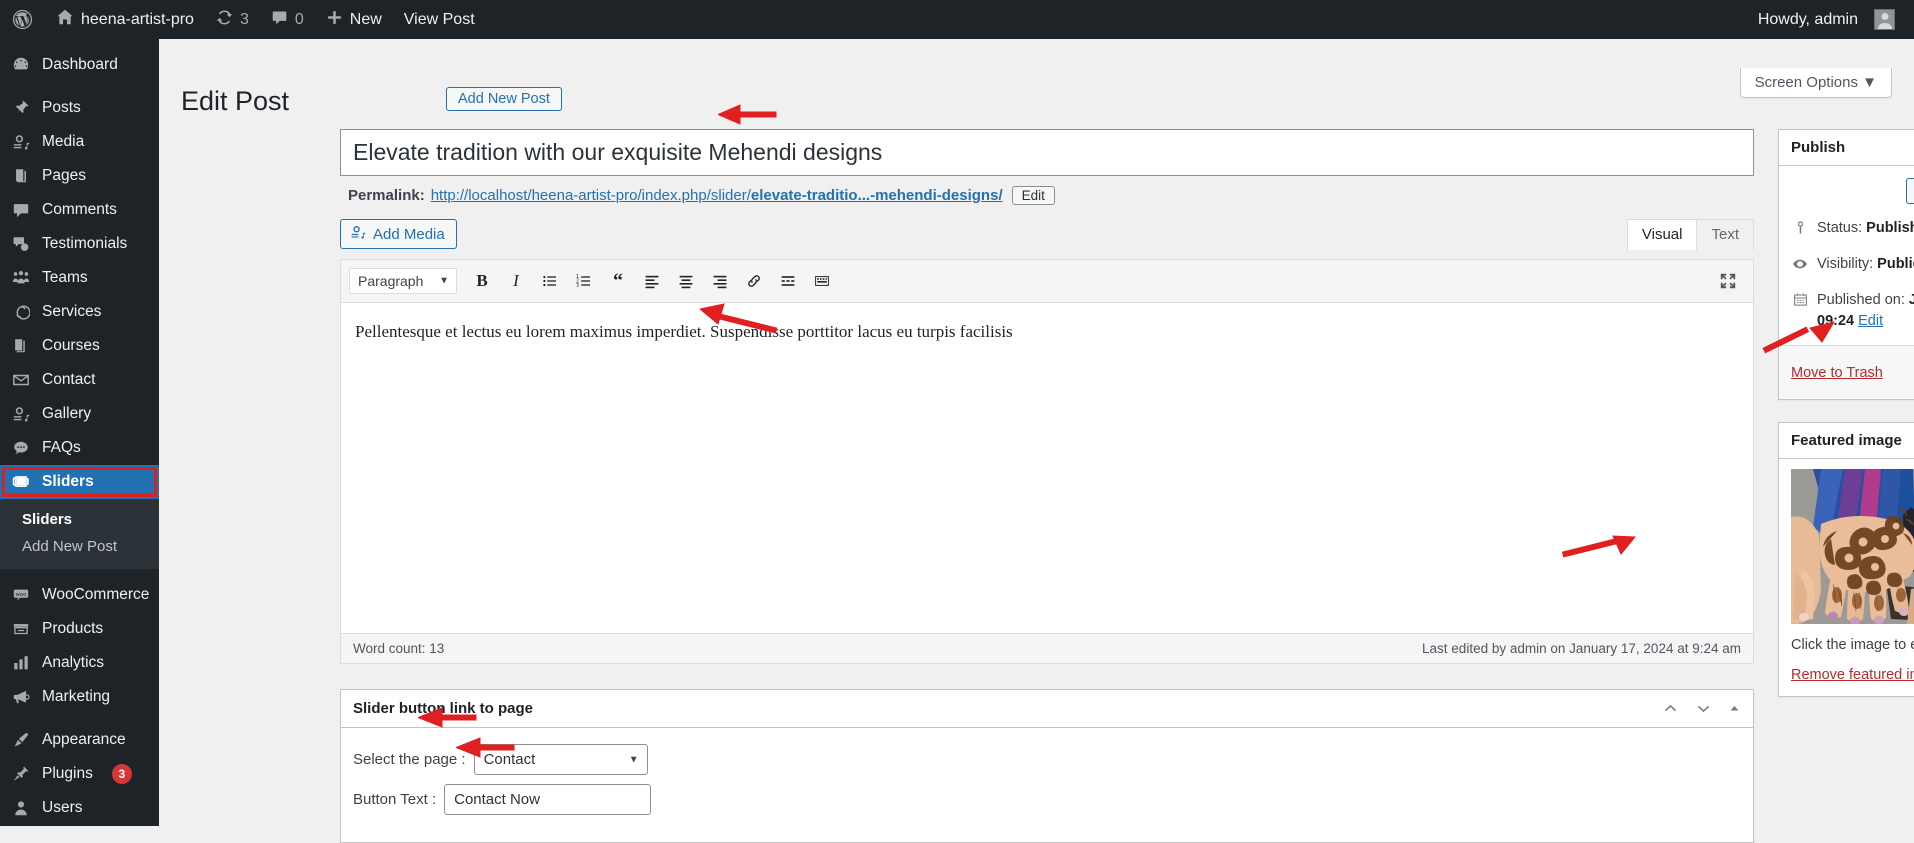 This screenshot has height=843, width=1914. Describe the element at coordinates (232, 19) in the screenshot. I see `updates-menu: 3` at that location.